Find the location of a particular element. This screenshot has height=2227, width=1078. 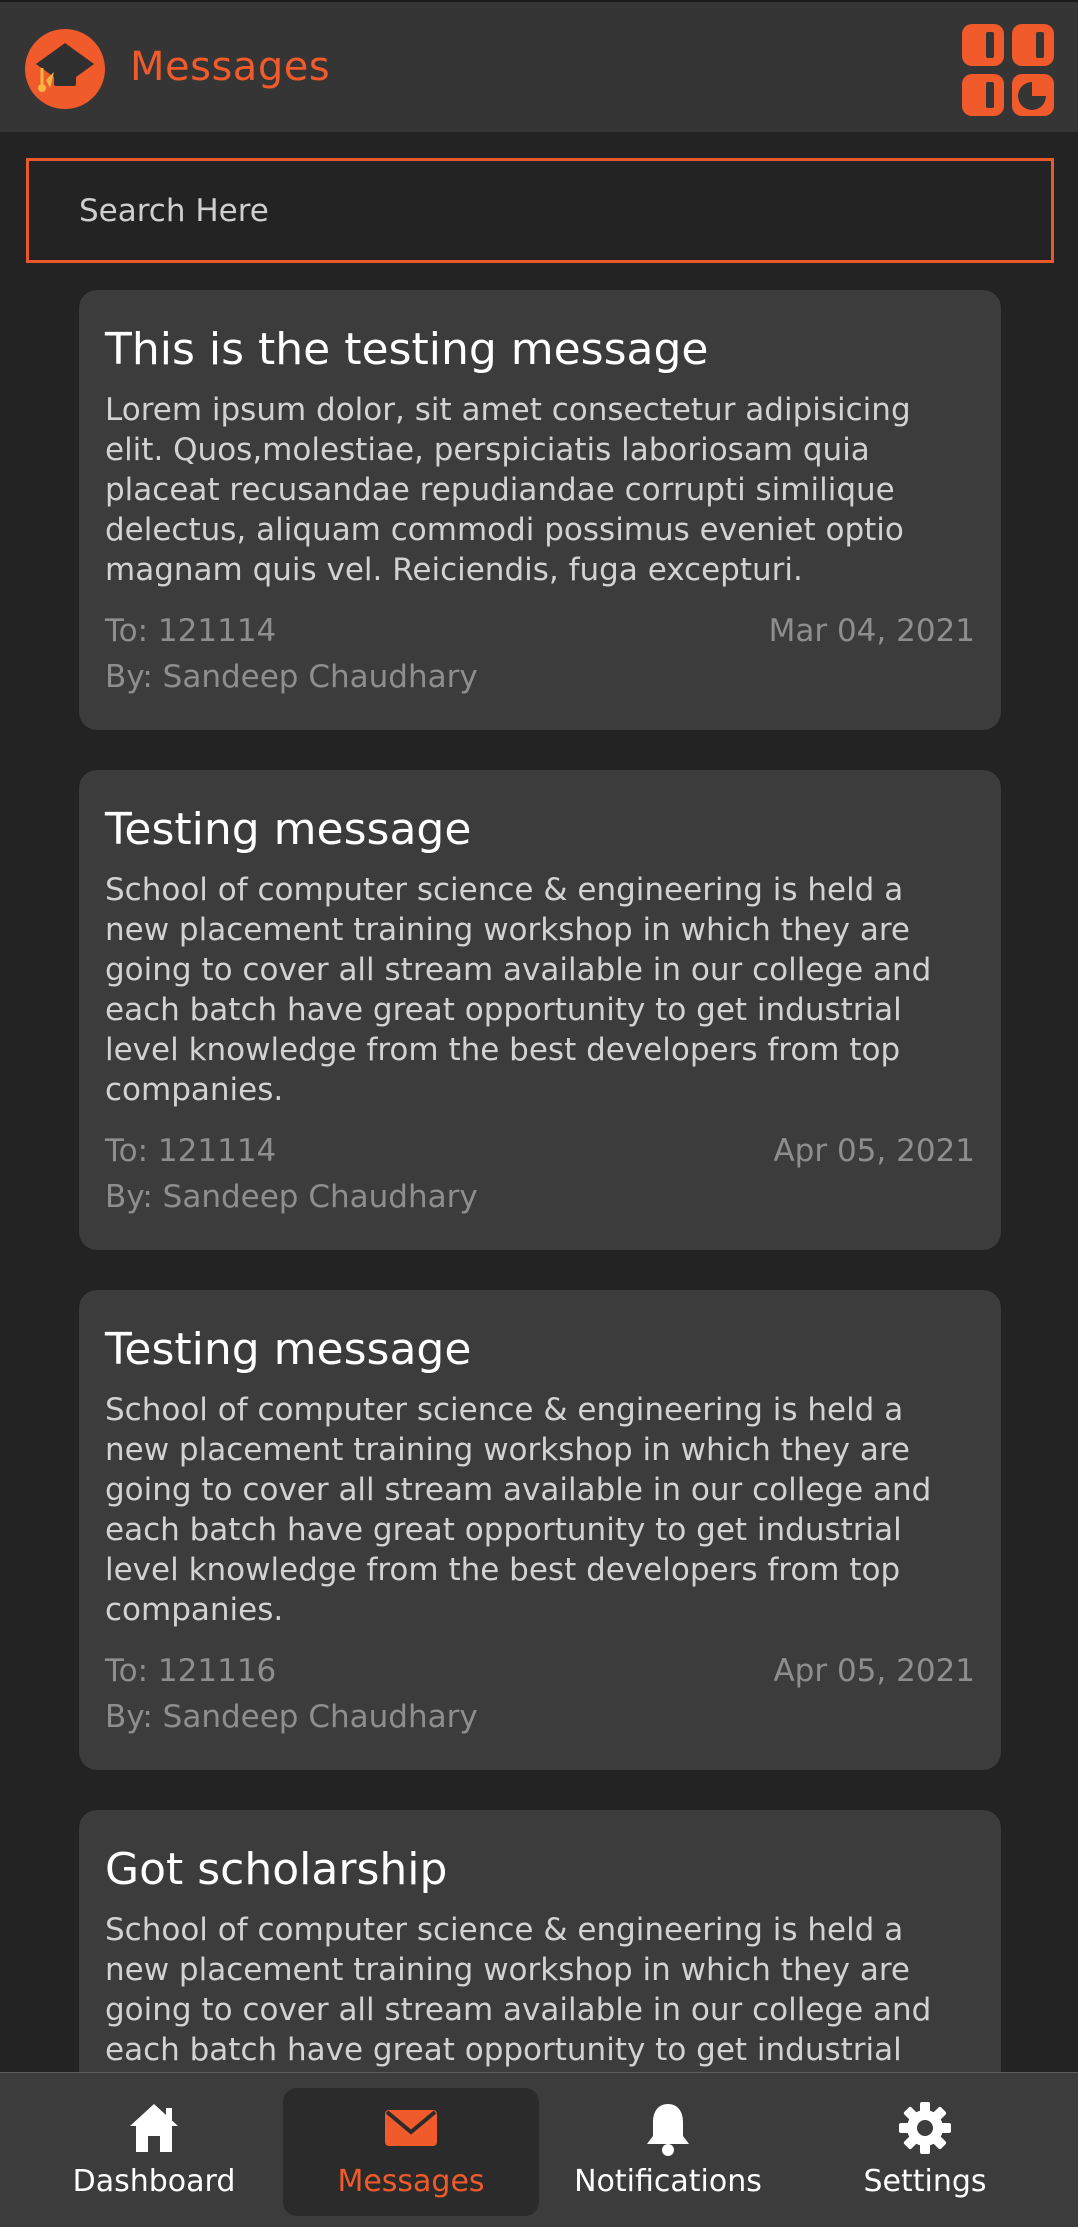

nav-item-settings: Settings is located at coordinates (925, 2152).